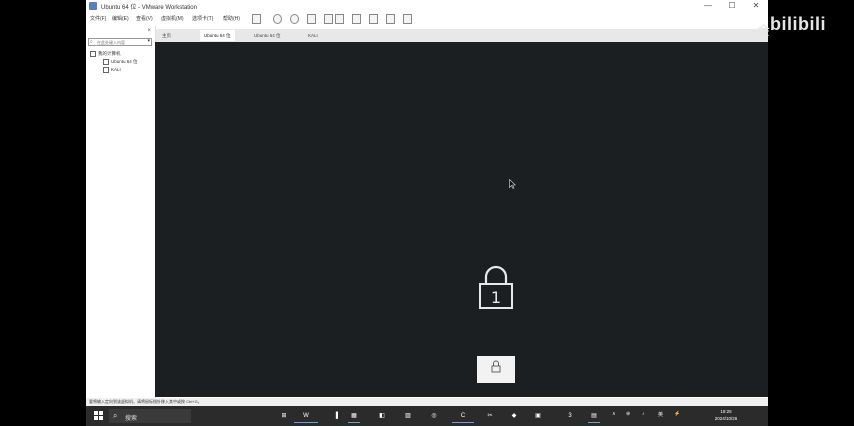 Image resolution: width=854 pixels, height=426 pixels. Describe the element at coordinates (660, 414) in the screenshot. I see `input-method-icon: 英` at that location.